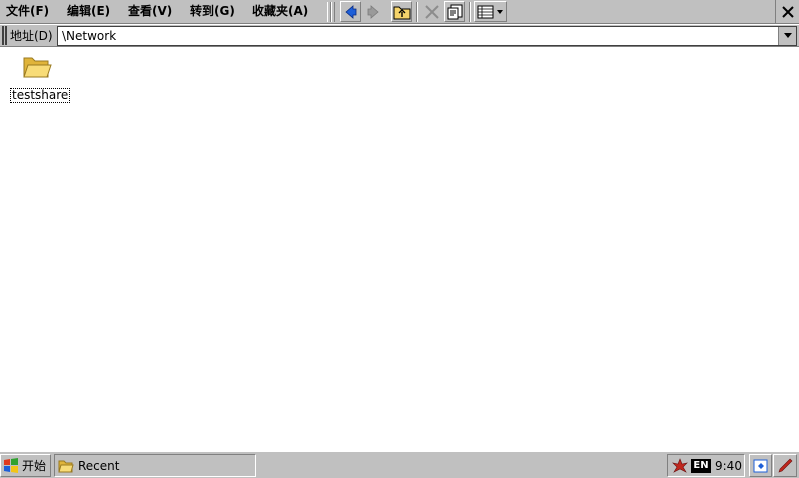  I want to click on up-folder-button, so click(401, 11).